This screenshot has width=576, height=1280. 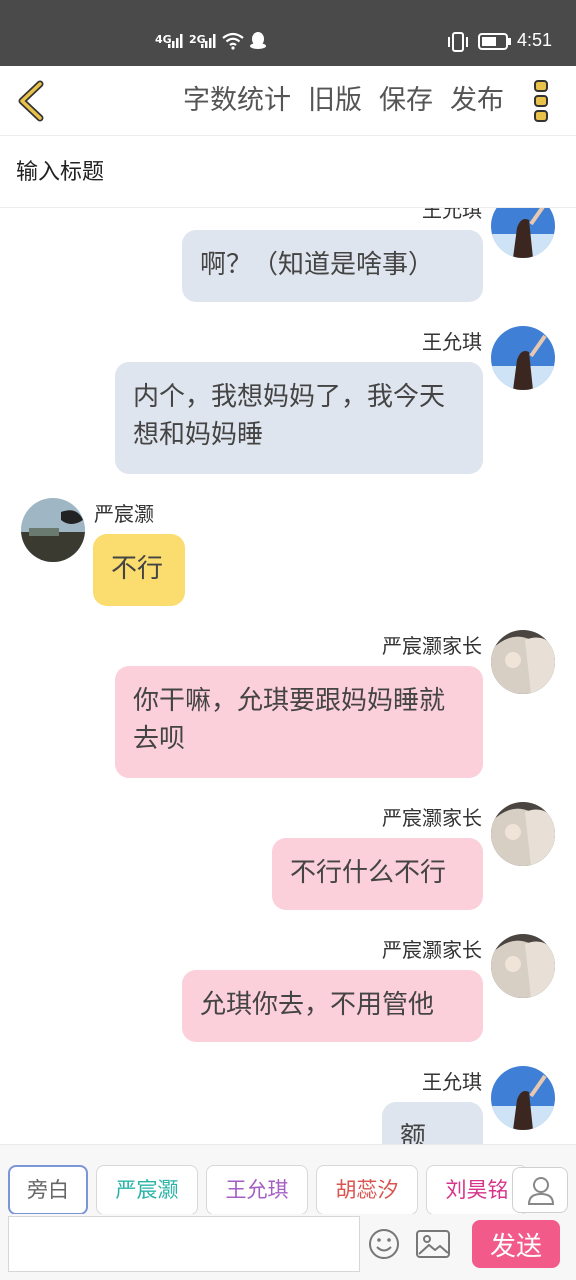 I want to click on user-icon, so click(x=541, y=1191).